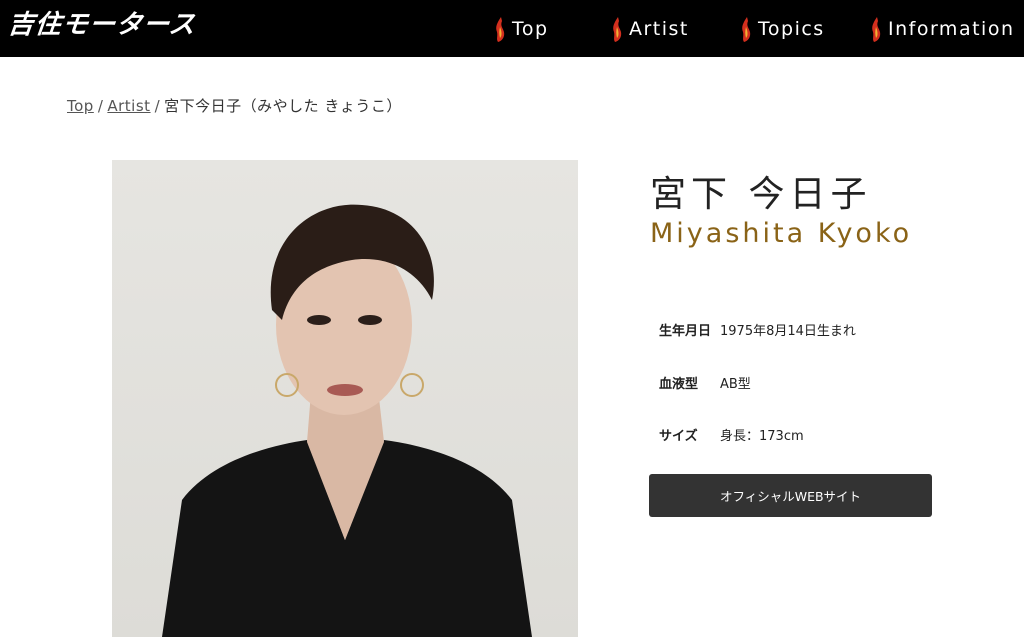 The width and height of the screenshot is (1024, 637). Describe the element at coordinates (761, 194) in the screenshot. I see `artist-name-japanese: 宮下 今日子` at that location.